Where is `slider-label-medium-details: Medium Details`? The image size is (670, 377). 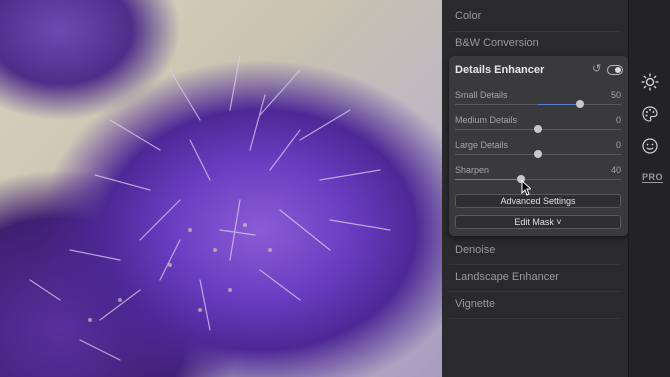
slider-label-medium-details: Medium Details is located at coordinates (486, 120).